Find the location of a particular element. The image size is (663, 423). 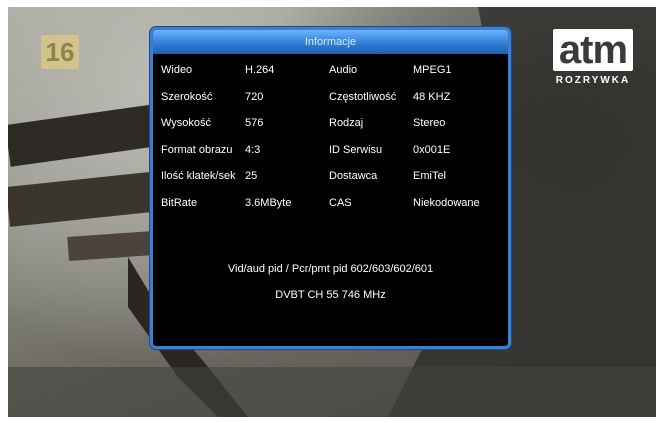

age-rating-badge: 16 is located at coordinates (60, 52).